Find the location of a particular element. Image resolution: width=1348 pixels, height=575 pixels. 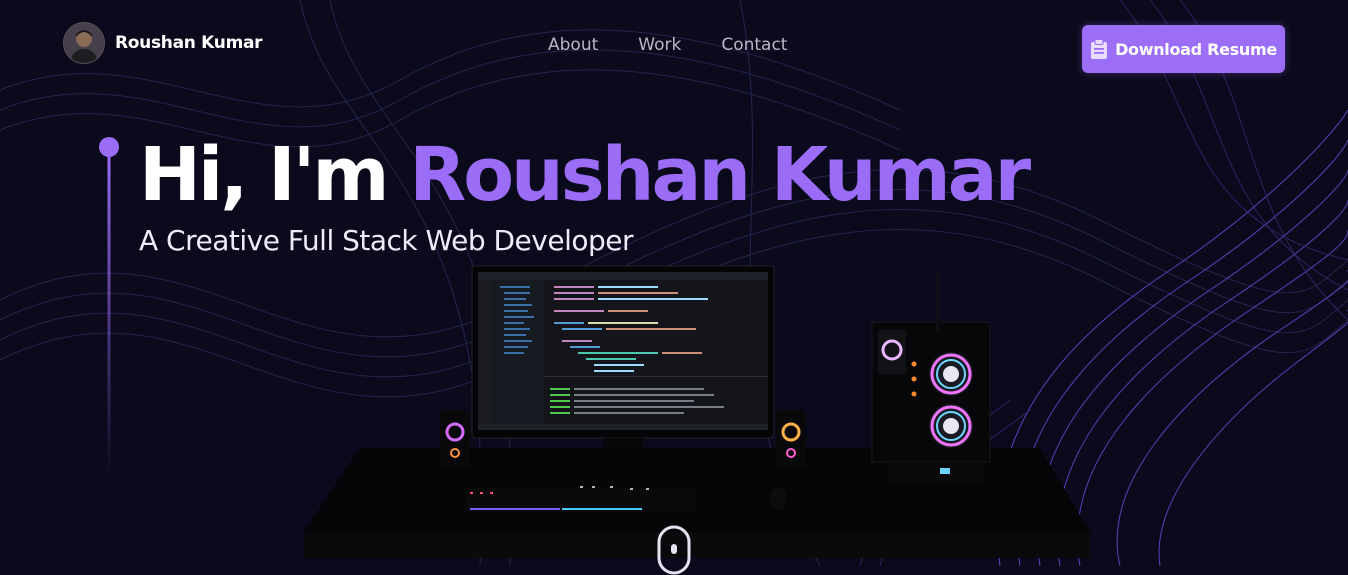

nav-link-contact: Contact is located at coordinates (754, 45).